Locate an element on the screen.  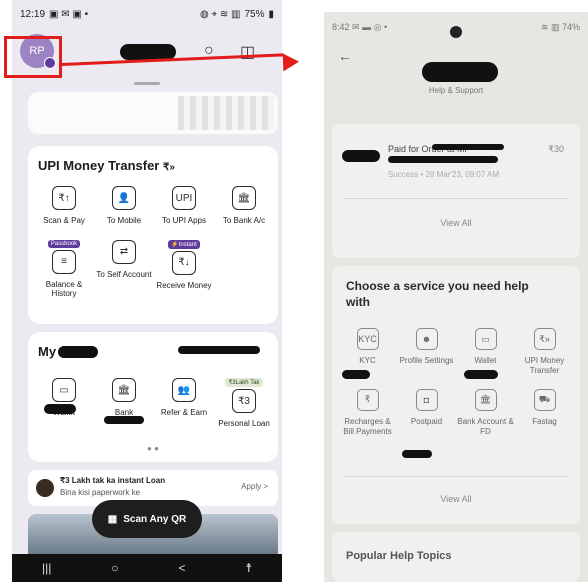
status-time: 8:42 is located at coordinates (341, 26).